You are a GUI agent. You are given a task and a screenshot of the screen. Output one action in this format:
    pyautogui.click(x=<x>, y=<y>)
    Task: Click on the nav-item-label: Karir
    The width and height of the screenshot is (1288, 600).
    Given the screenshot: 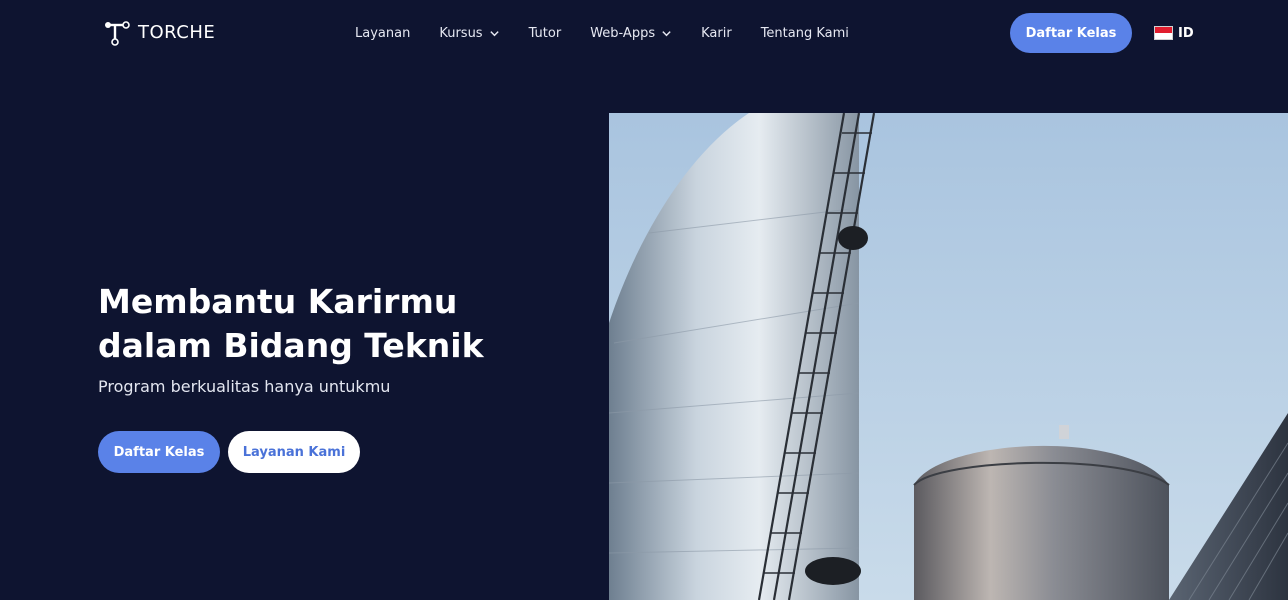 What is the action you would take?
    pyautogui.click(x=716, y=33)
    